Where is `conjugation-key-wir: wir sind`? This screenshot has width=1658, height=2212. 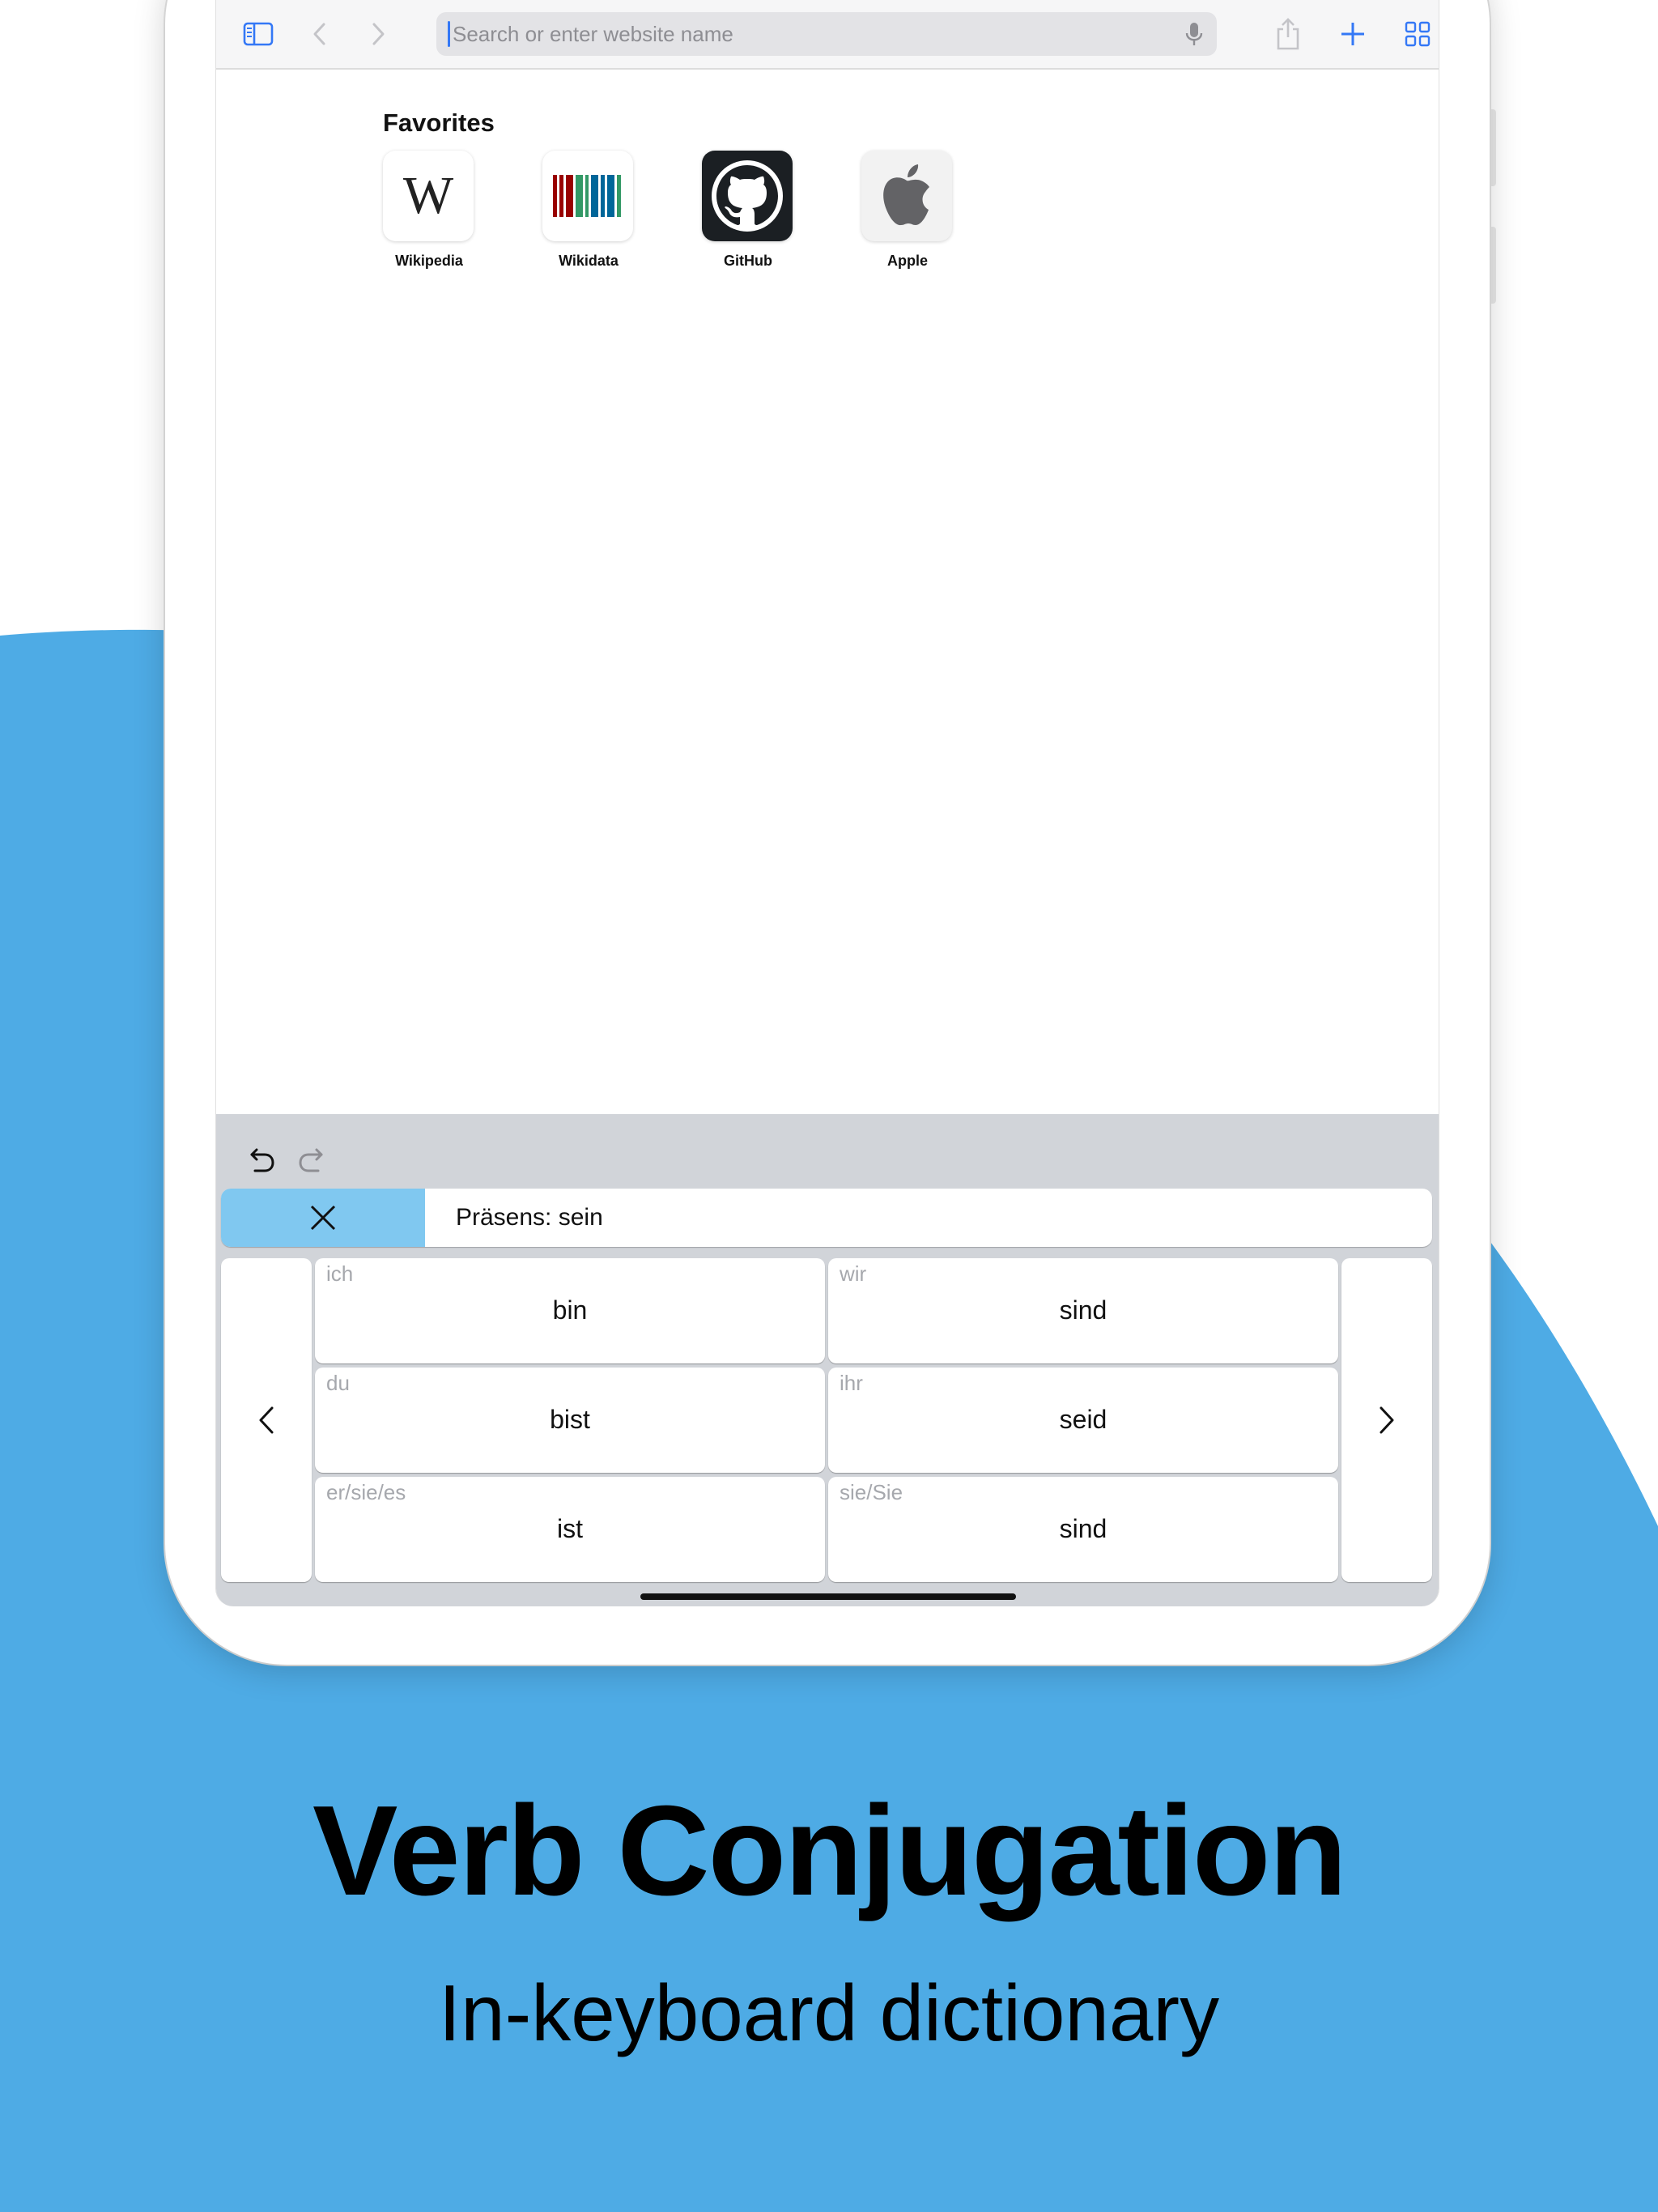
conjugation-key-wir: wir sind is located at coordinates (1083, 1311).